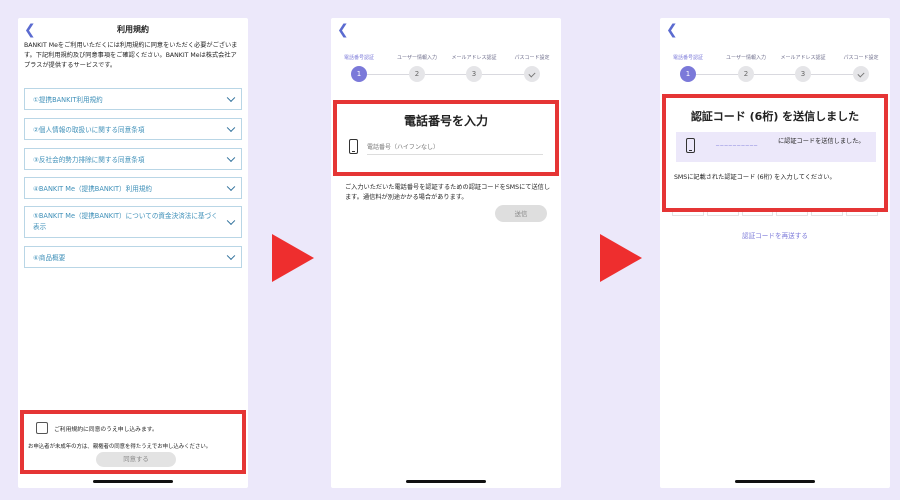  What do you see at coordinates (521, 213) in the screenshot?
I see `send-button: 送信` at bounding box center [521, 213].